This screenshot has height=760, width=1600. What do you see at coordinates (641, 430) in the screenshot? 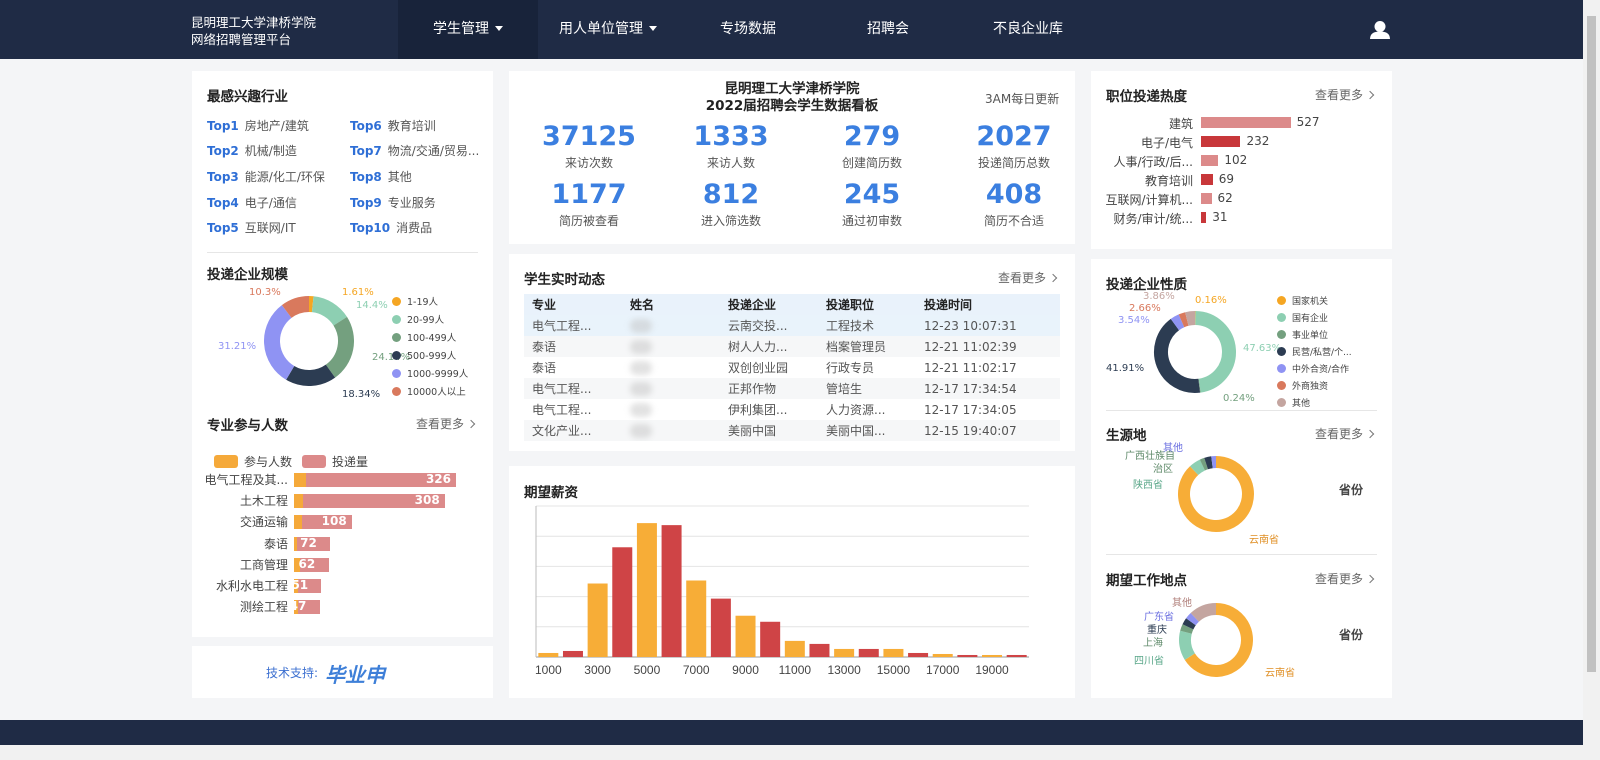
I see `blurred-name` at bounding box center [641, 430].